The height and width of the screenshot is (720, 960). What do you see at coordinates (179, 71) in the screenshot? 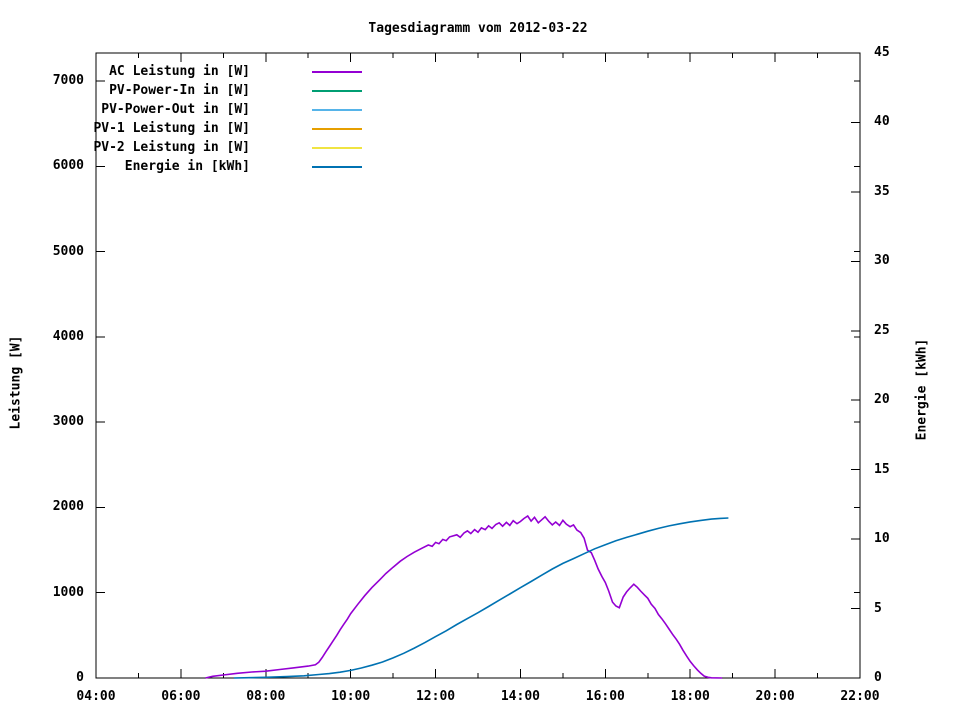
I see `legend-label: AC Leistung in [W]` at bounding box center [179, 71].